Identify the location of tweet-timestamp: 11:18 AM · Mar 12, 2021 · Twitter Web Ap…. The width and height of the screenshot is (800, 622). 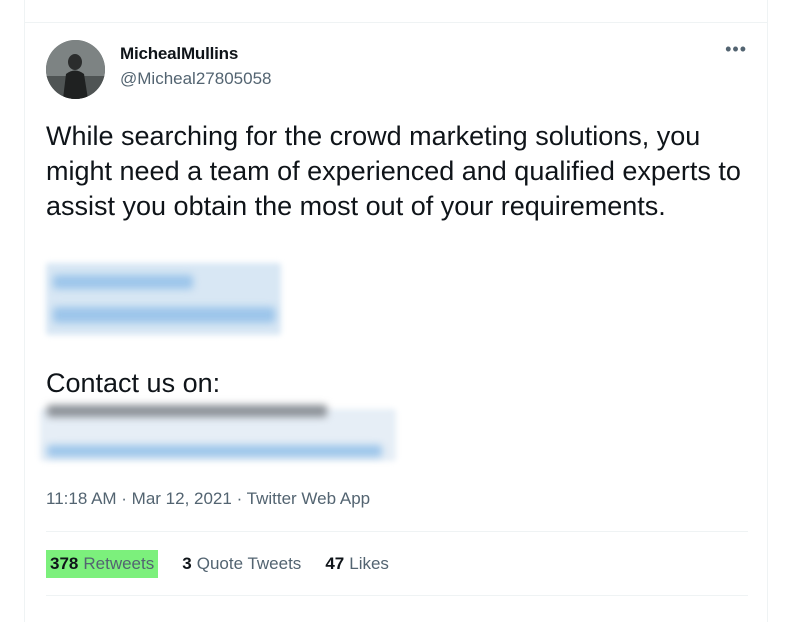
(208, 499).